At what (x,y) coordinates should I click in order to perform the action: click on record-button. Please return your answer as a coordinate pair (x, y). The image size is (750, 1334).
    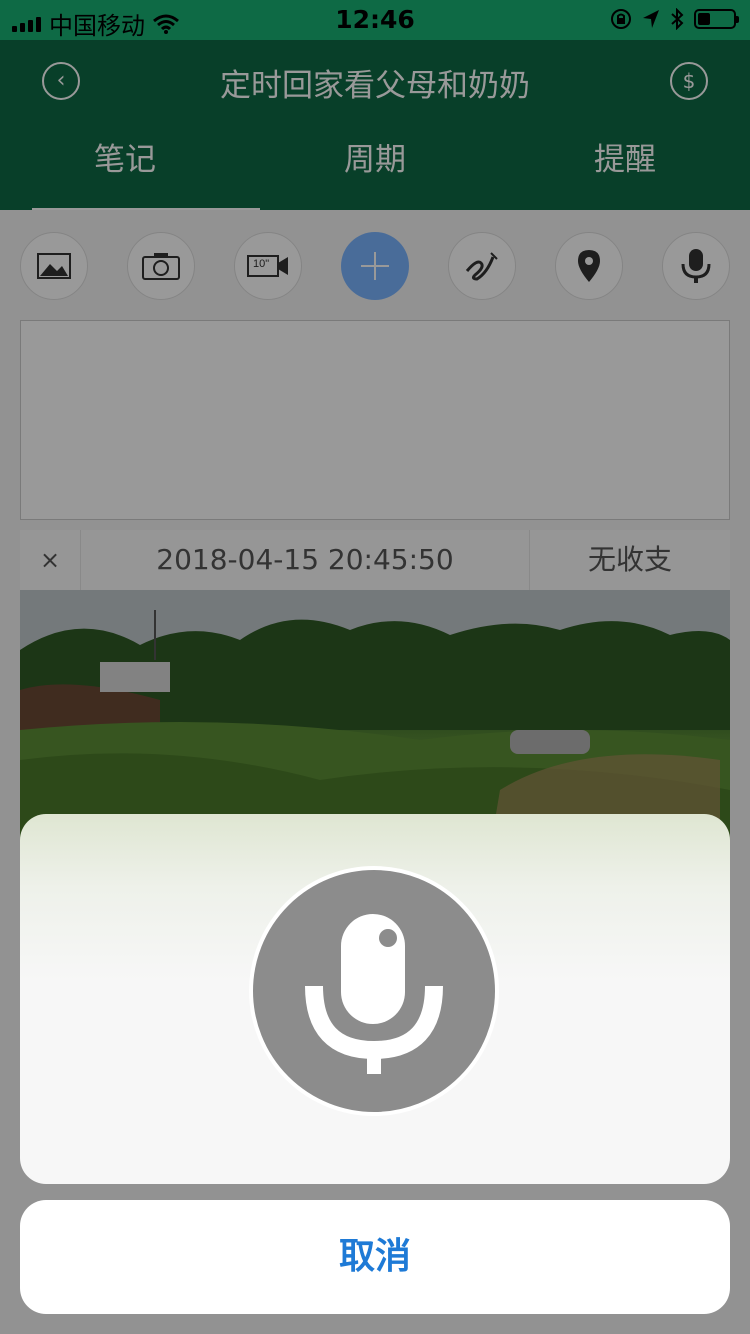
    Looking at the image, I should click on (374, 991).